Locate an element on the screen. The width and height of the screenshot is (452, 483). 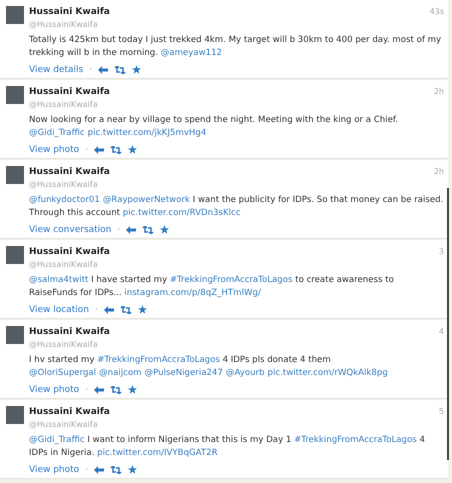
scrollbar is located at coordinates (448, 324).